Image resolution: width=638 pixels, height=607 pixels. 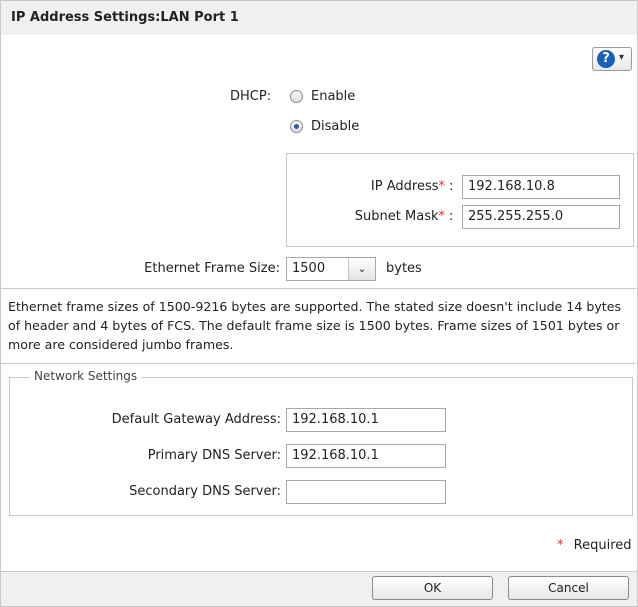 What do you see at coordinates (400, 216) in the screenshot?
I see `subnet-mask-label: Subnet Mask*` at bounding box center [400, 216].